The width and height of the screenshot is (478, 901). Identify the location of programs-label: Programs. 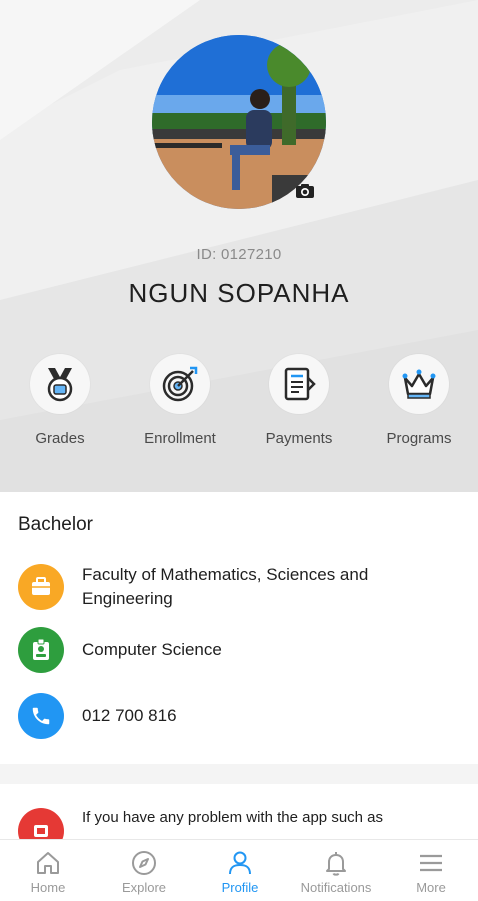
(419, 438).